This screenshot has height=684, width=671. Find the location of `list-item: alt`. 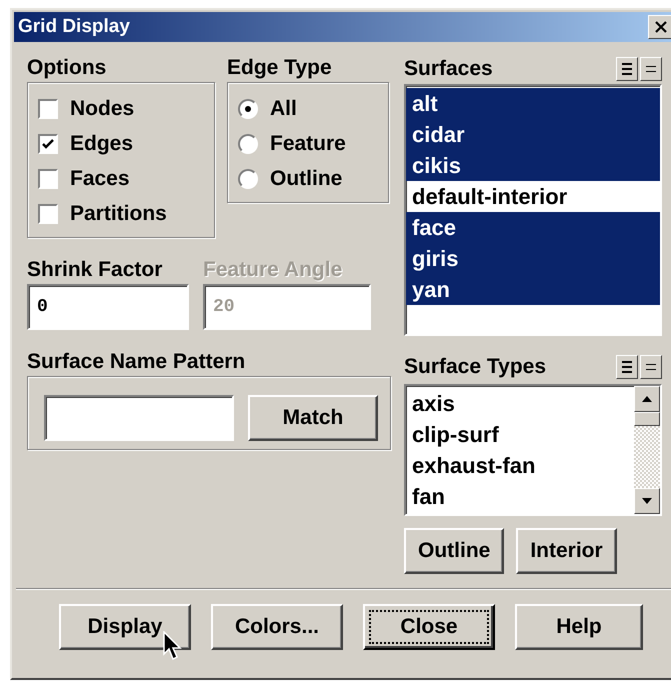

list-item: alt is located at coordinates (533, 103).